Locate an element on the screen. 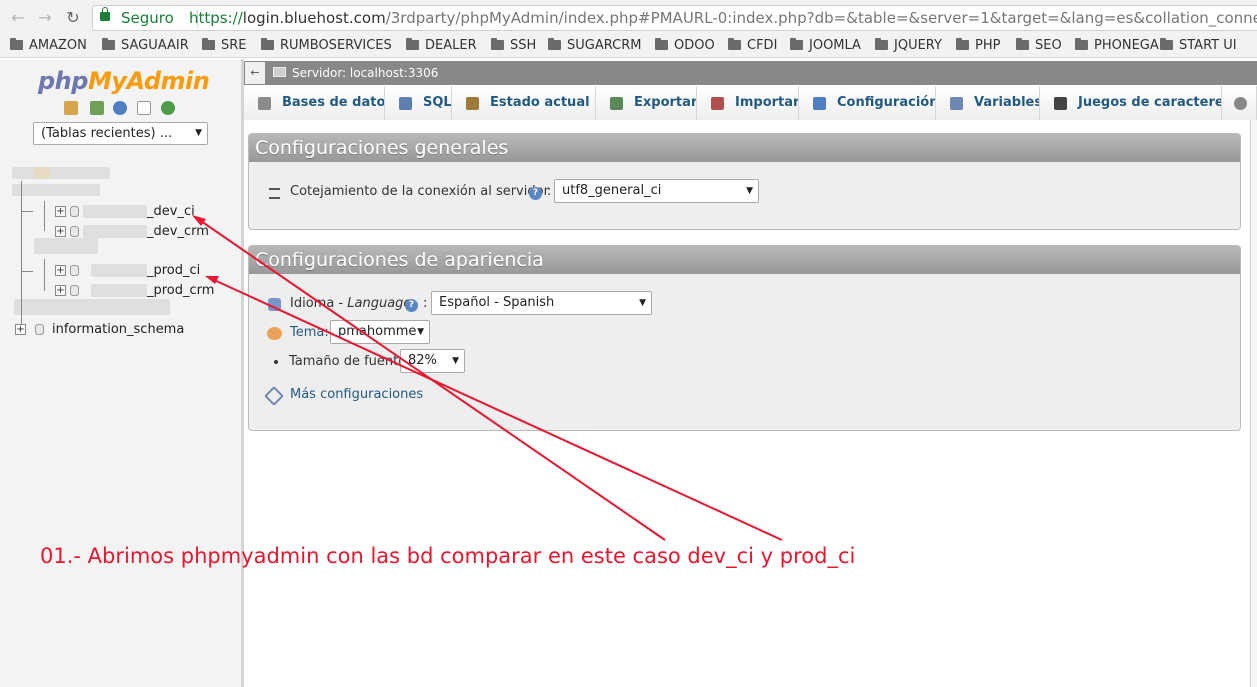 This screenshot has height=687, width=1257. bookmark-rumboservices: RUMBOSERVICES is located at coordinates (326, 46).